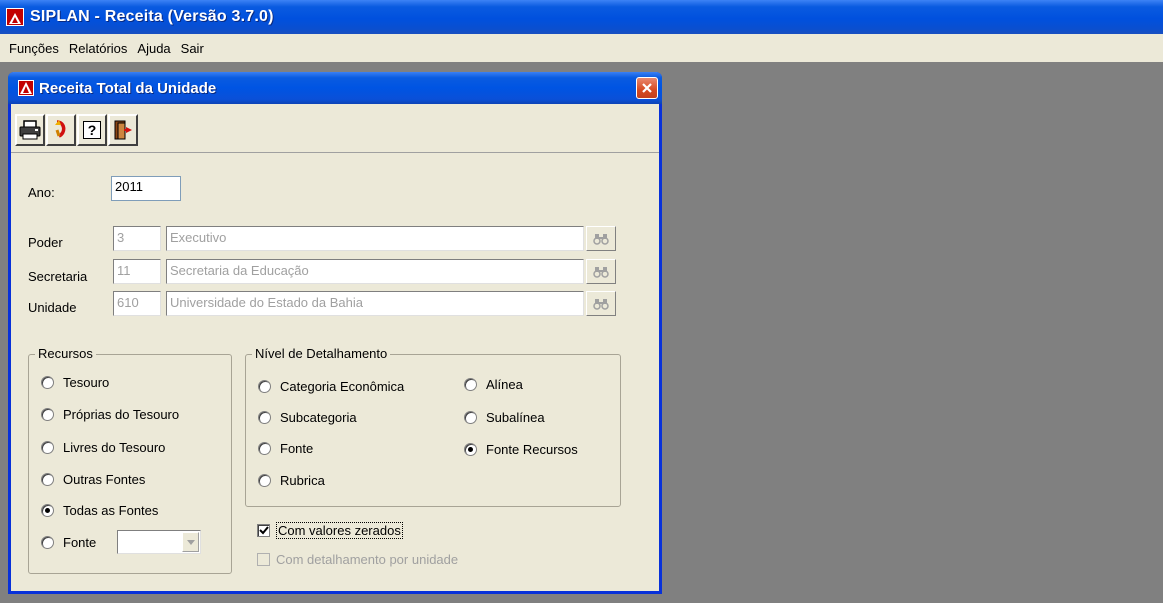 This screenshot has height=603, width=1163. What do you see at coordinates (34, 48) in the screenshot?
I see `menu-funcoes: Funções` at bounding box center [34, 48].